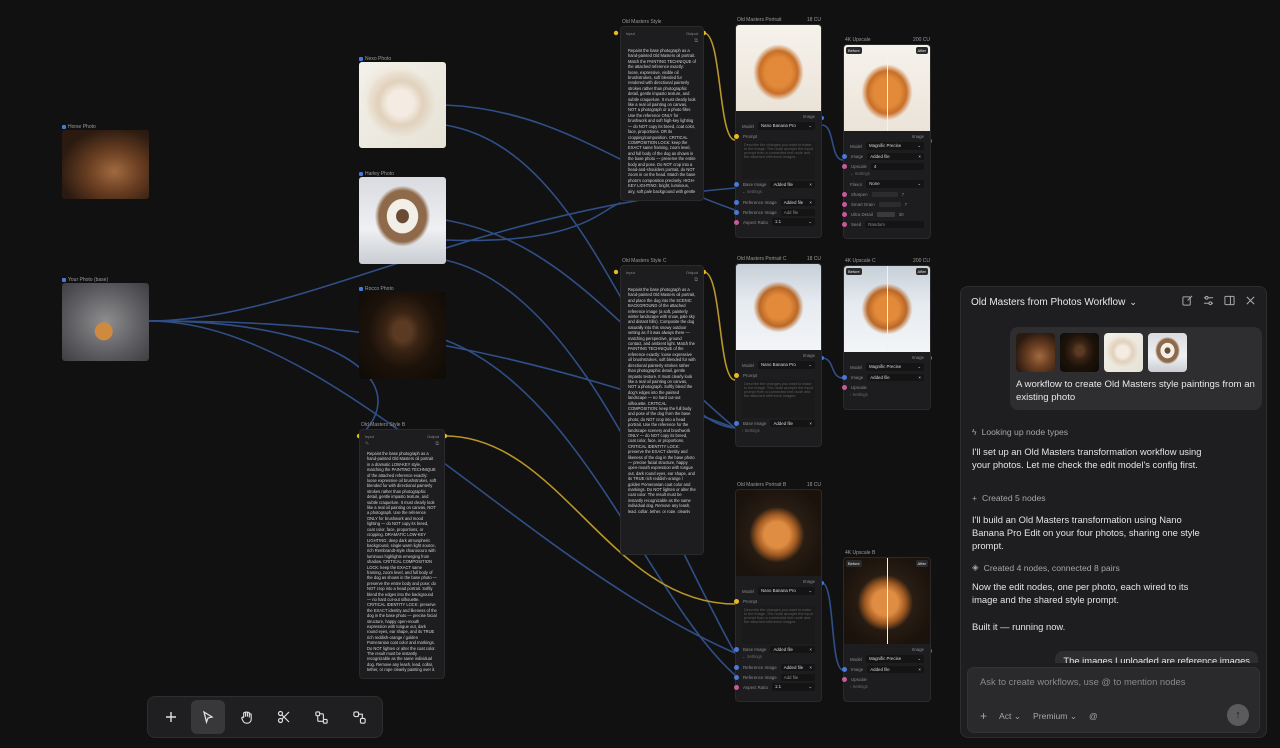  I want to click on seed-field: Random, so click(894, 224).